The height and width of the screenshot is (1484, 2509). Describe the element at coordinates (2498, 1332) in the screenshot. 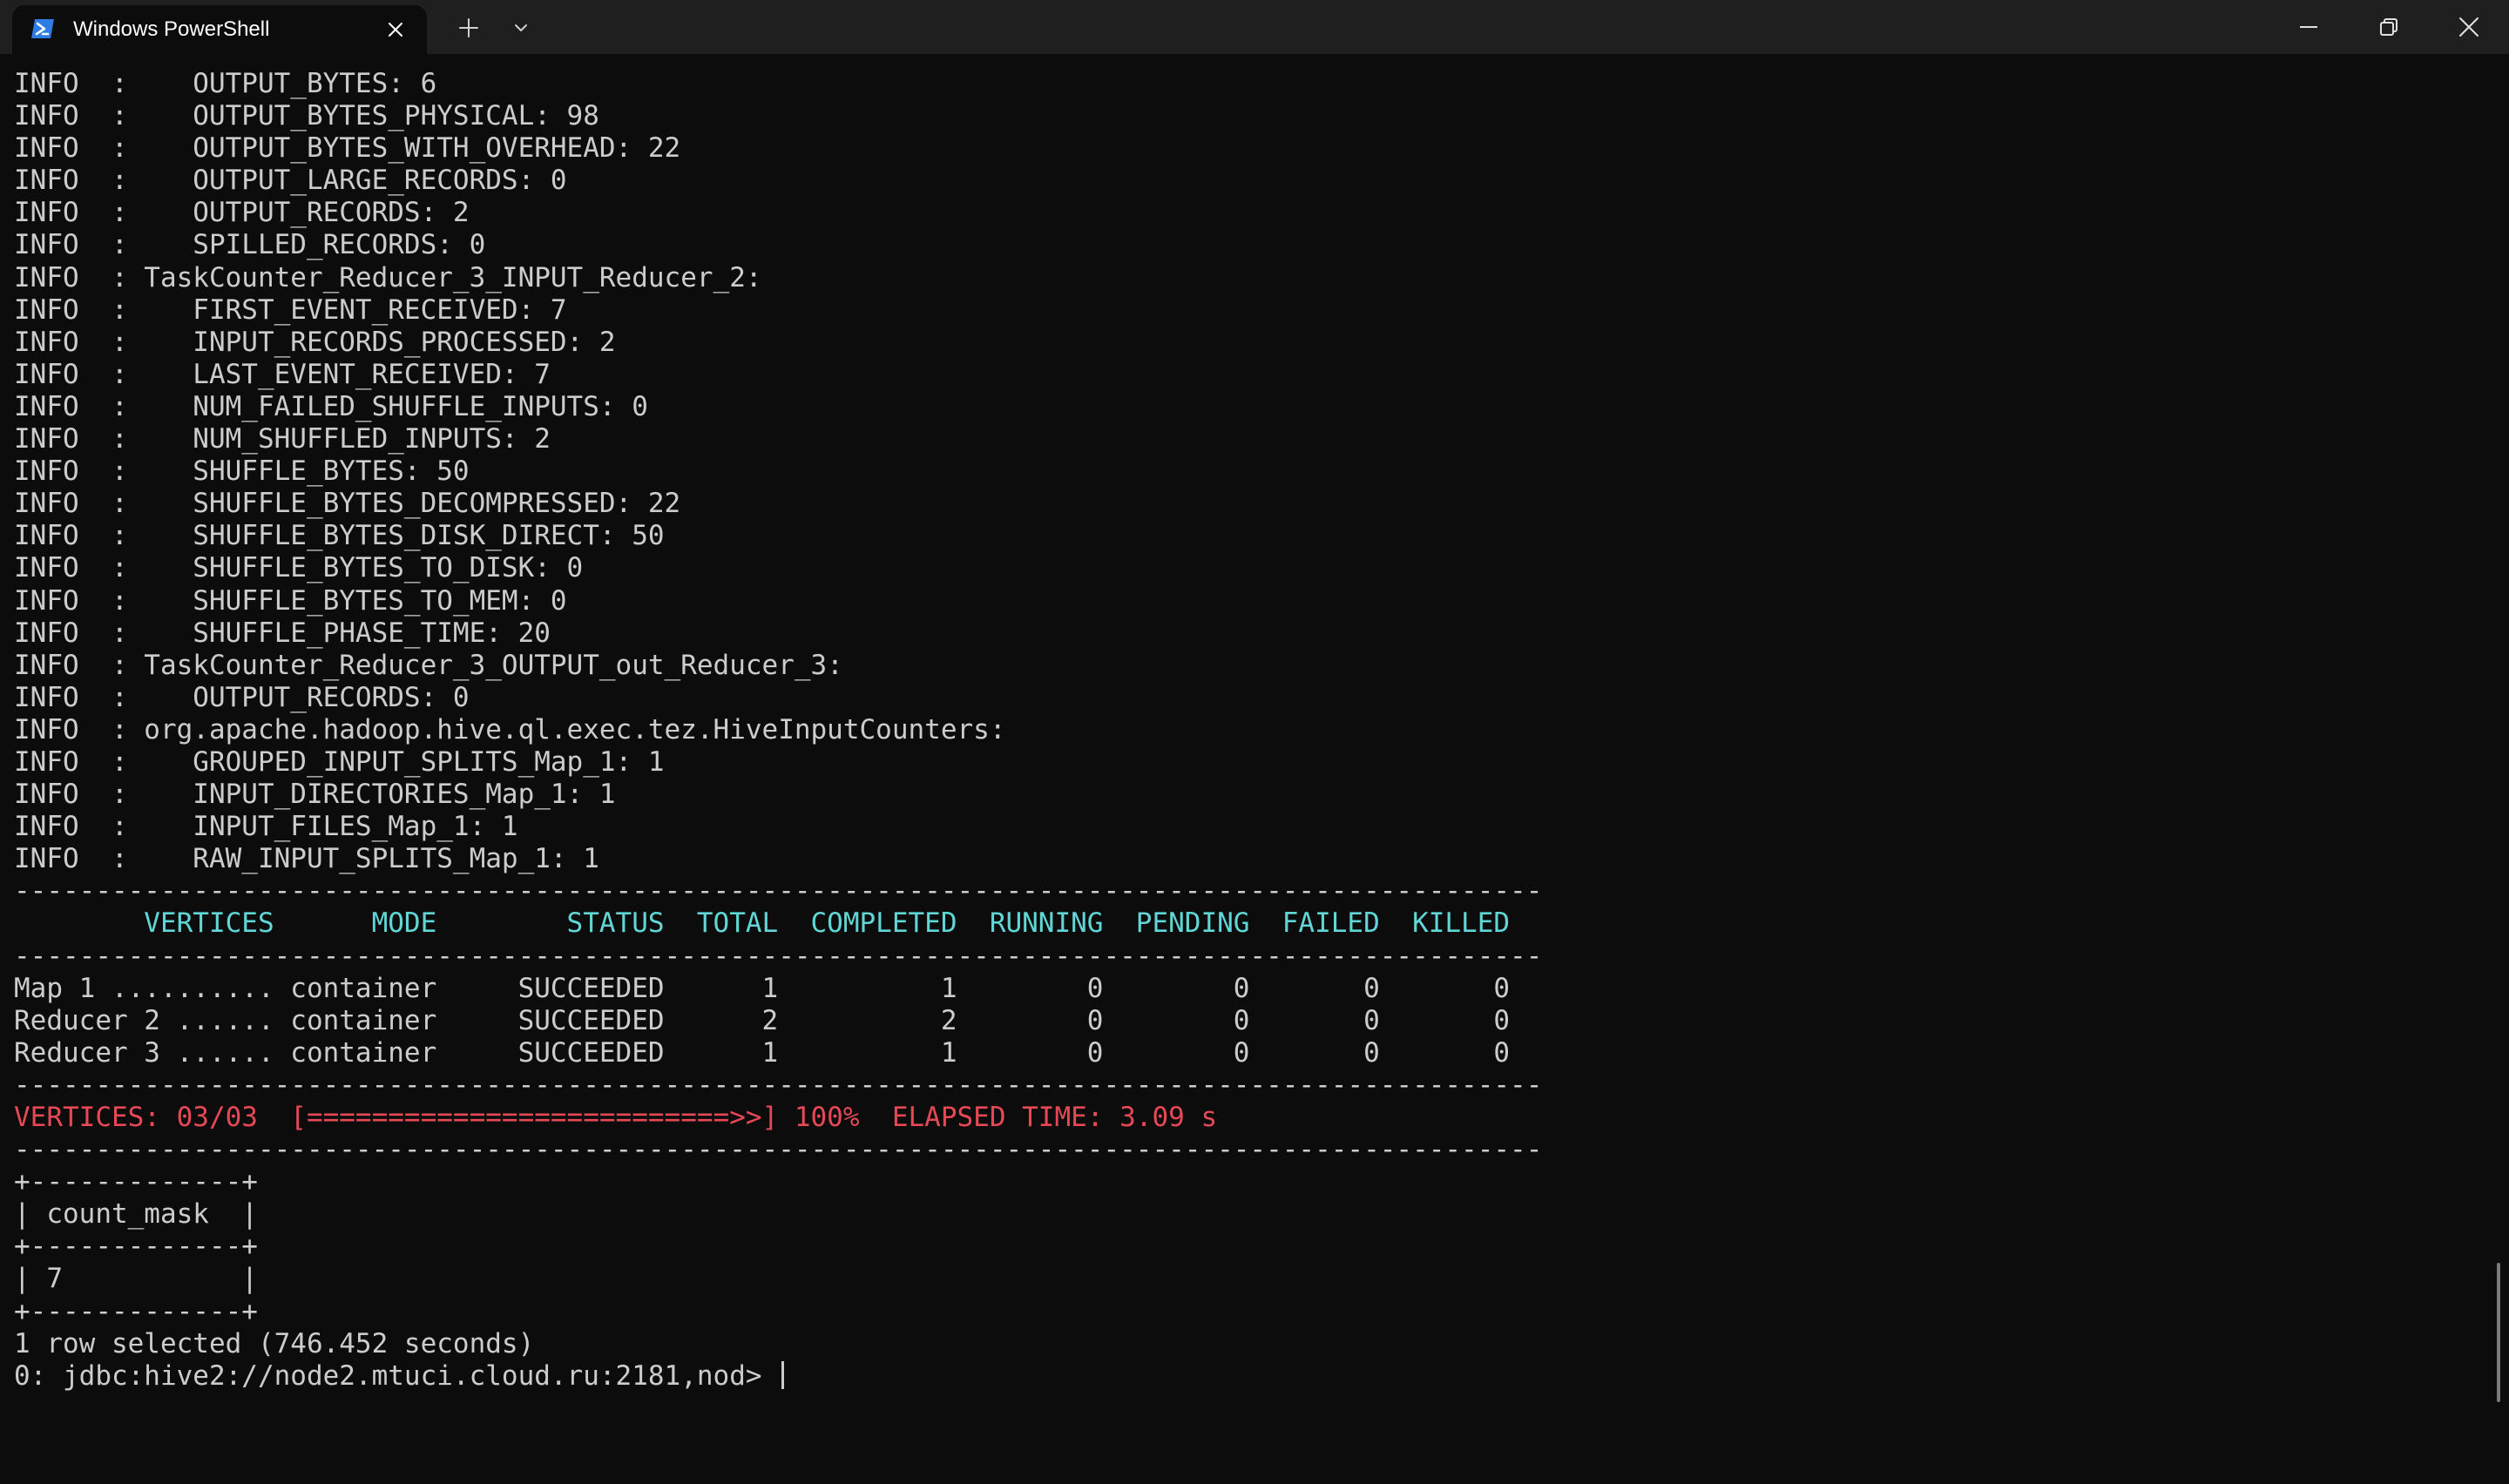

I see `scrollbar-thumb` at that location.